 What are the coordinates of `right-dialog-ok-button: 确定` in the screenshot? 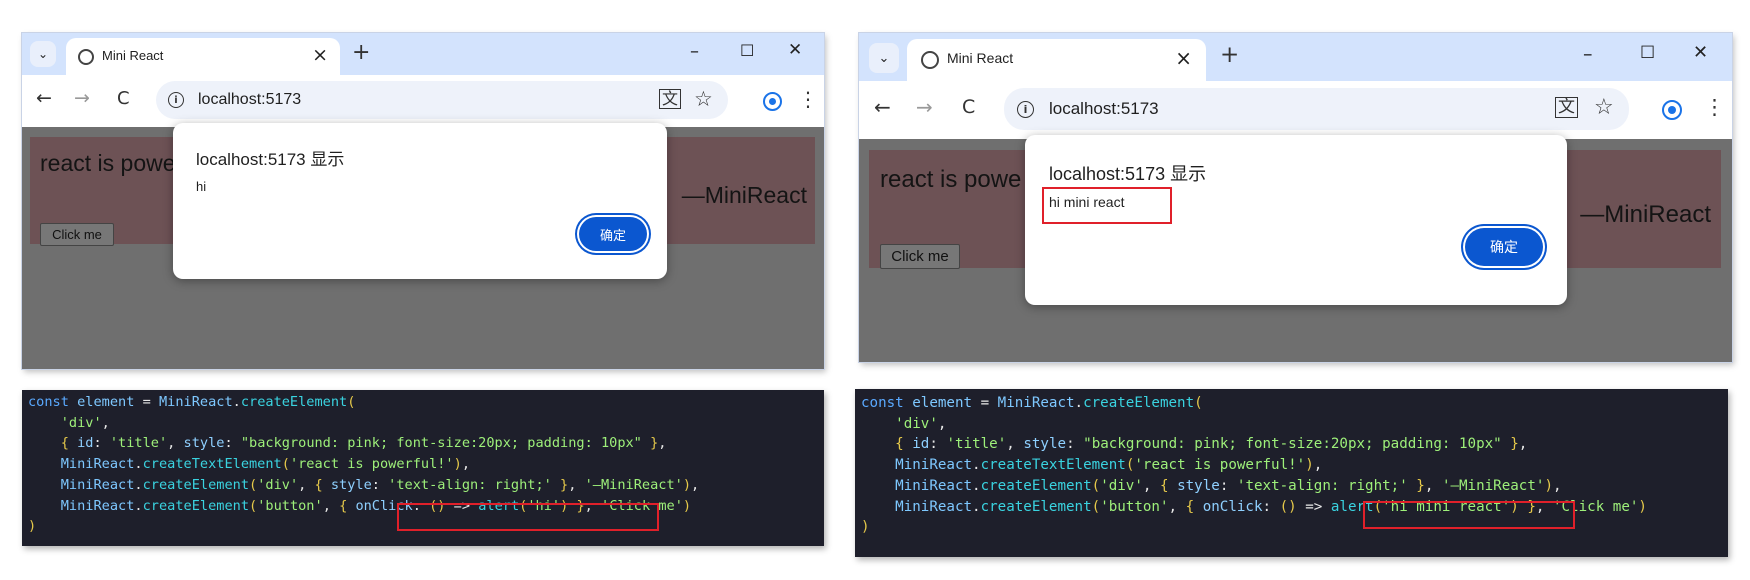 It's located at (1504, 247).